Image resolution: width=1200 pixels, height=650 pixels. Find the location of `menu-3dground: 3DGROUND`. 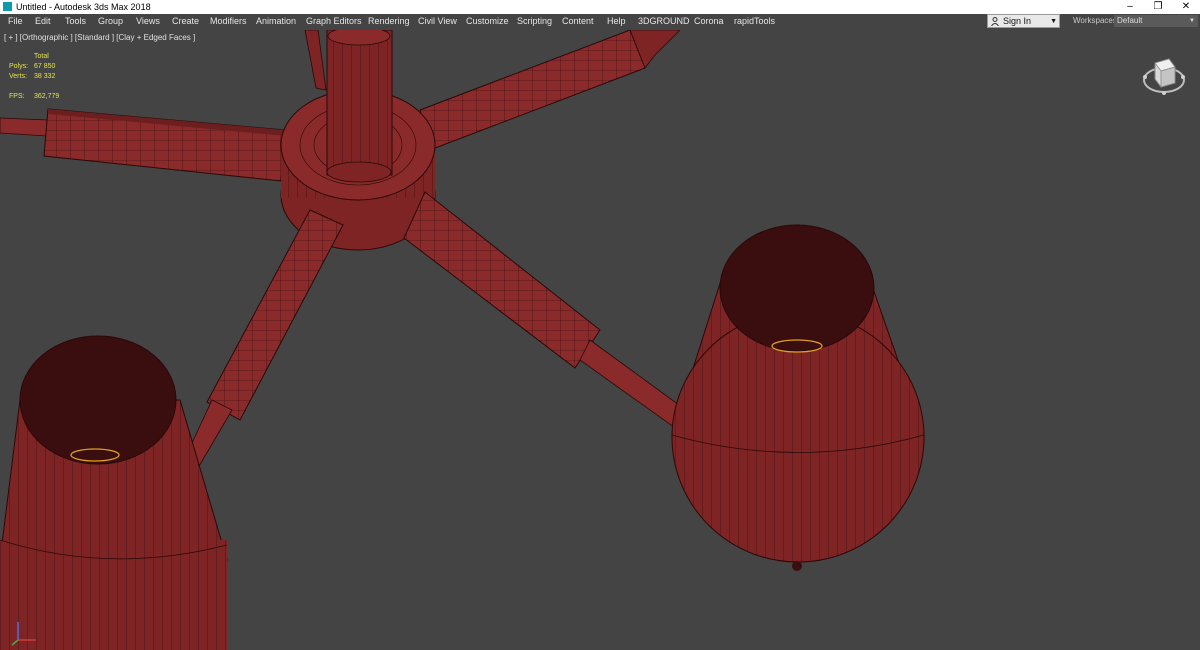

menu-3dground: 3DGROUND is located at coordinates (664, 21).